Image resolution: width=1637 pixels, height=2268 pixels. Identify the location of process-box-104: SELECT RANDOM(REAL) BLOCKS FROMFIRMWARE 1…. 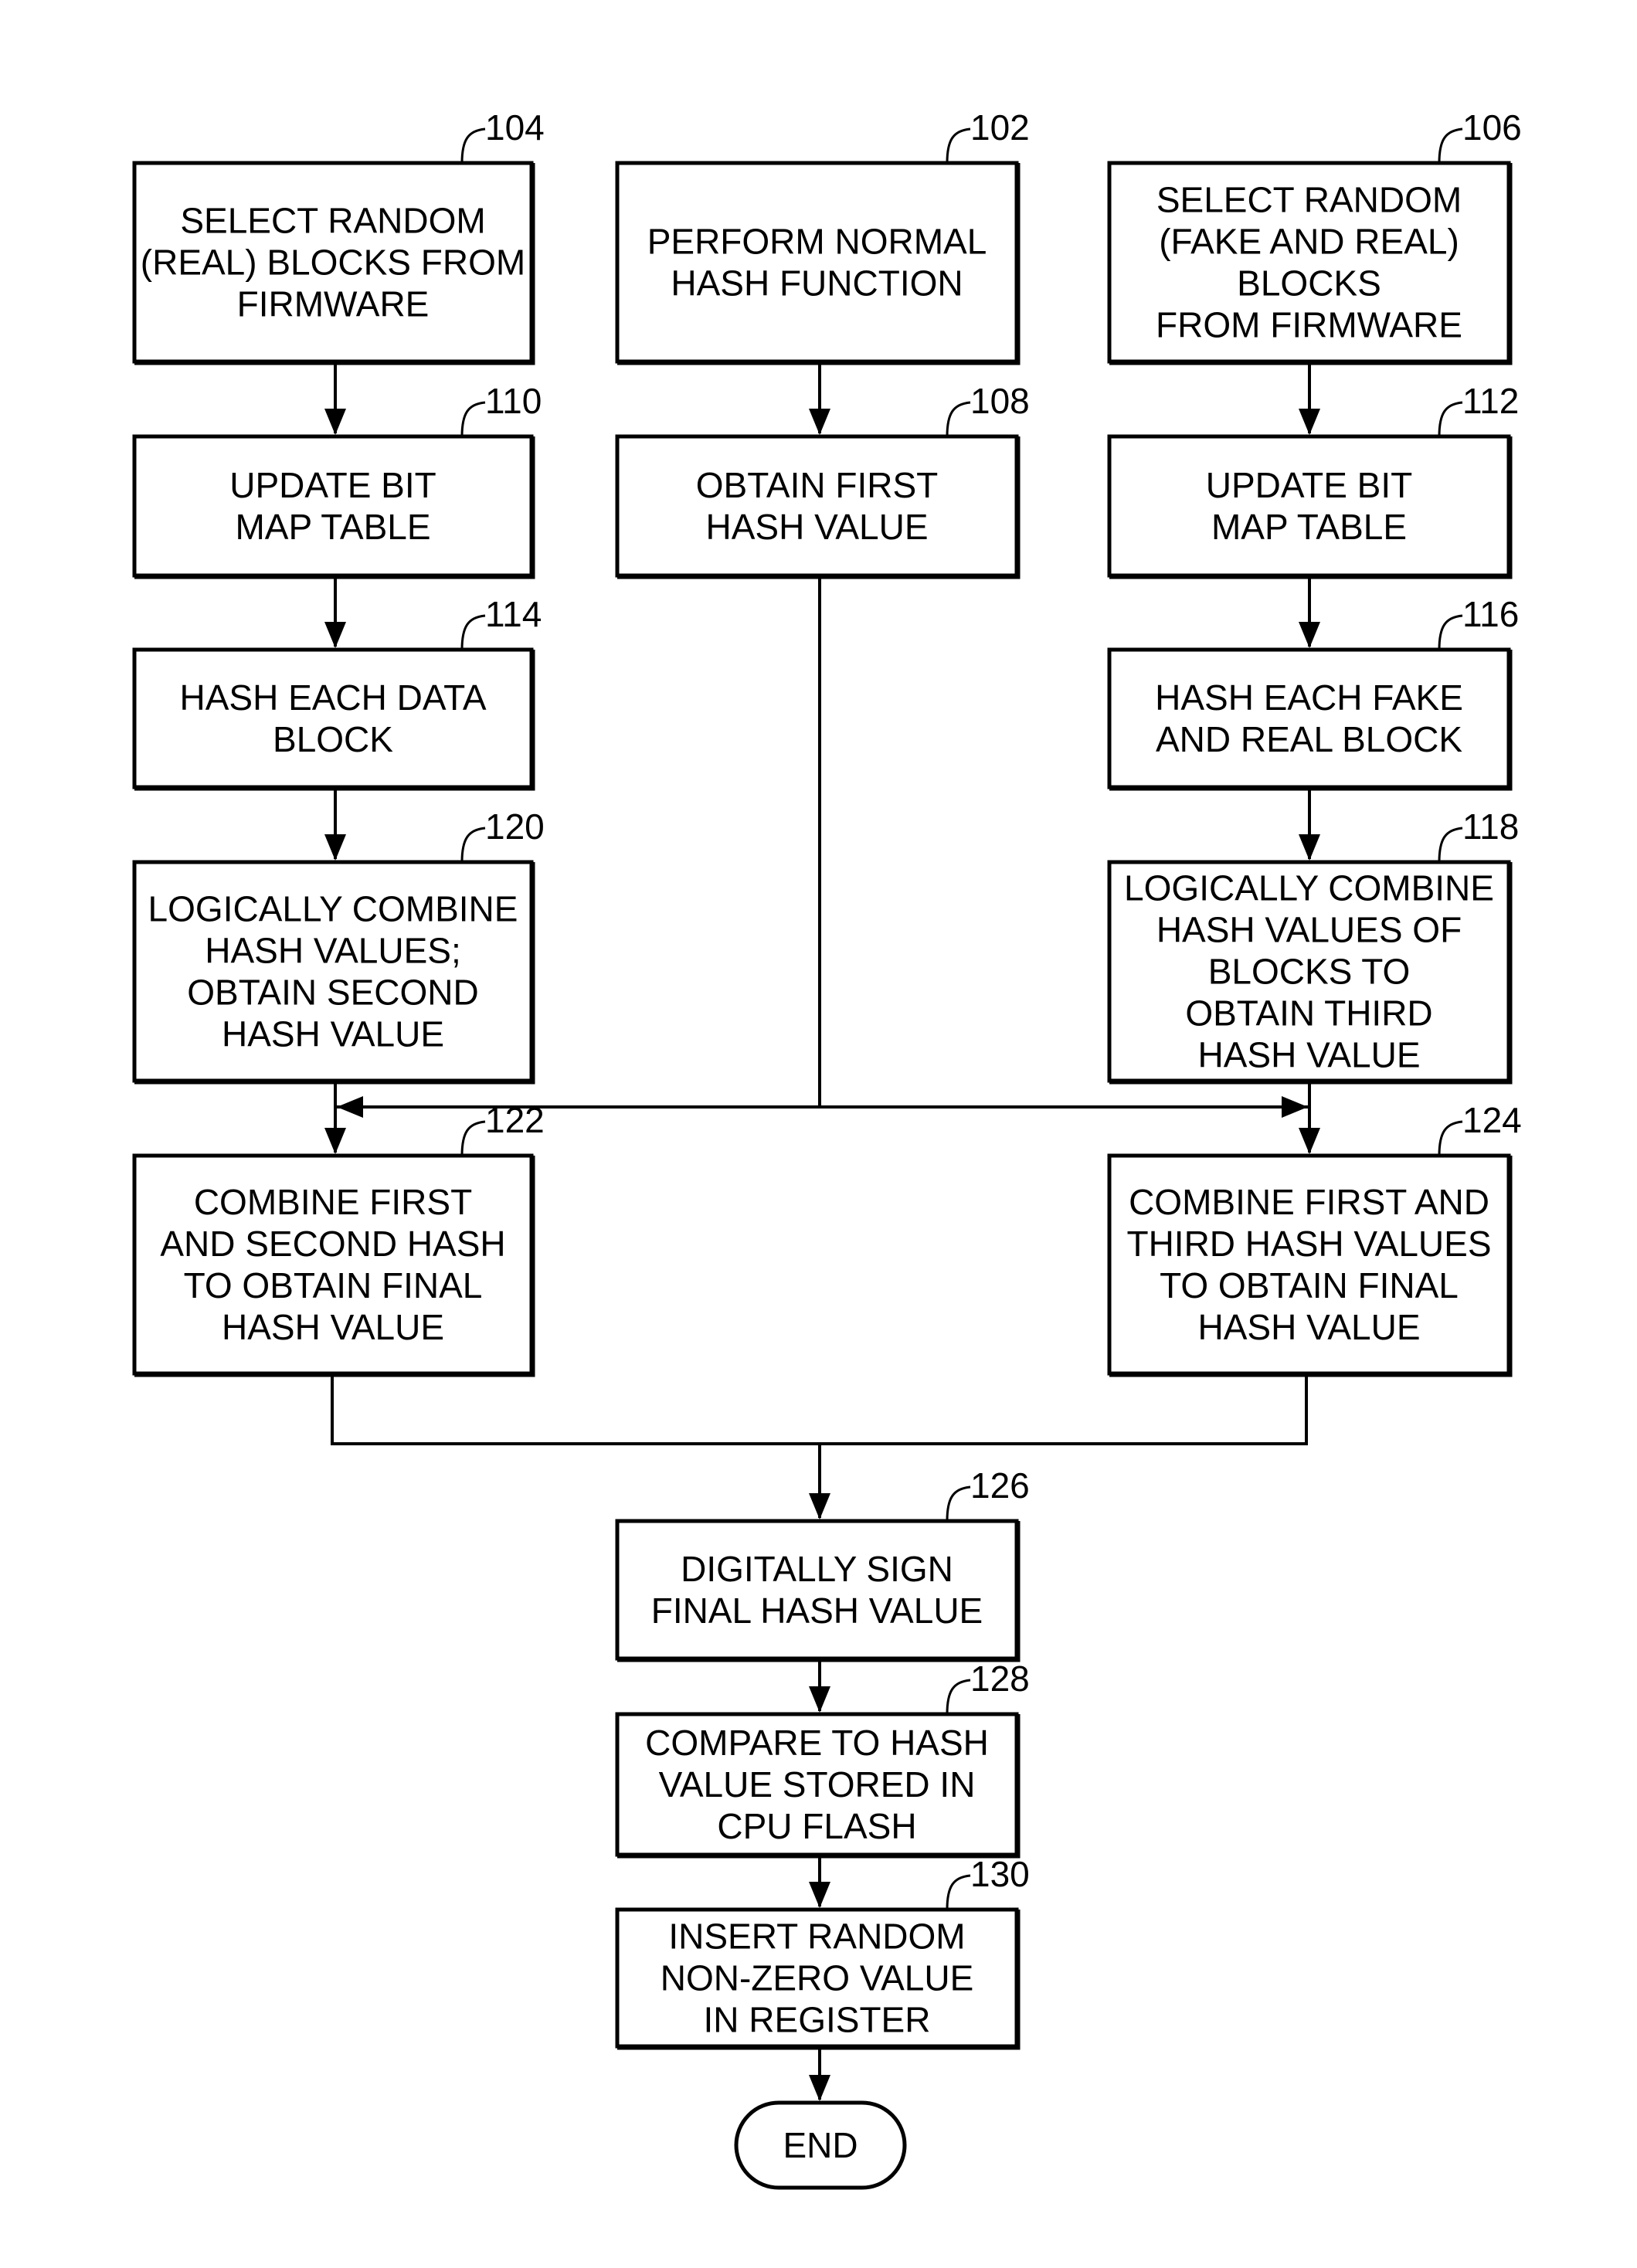
(338, 236).